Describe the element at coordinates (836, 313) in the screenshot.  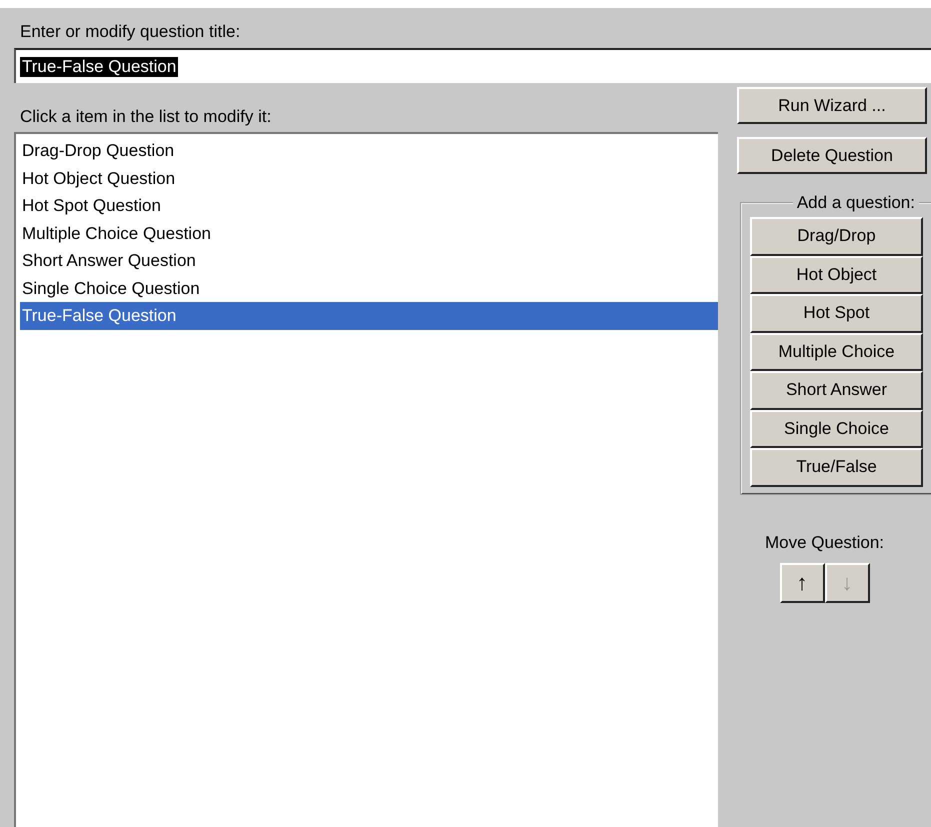
I see `add-question-button: Hot Spot` at that location.